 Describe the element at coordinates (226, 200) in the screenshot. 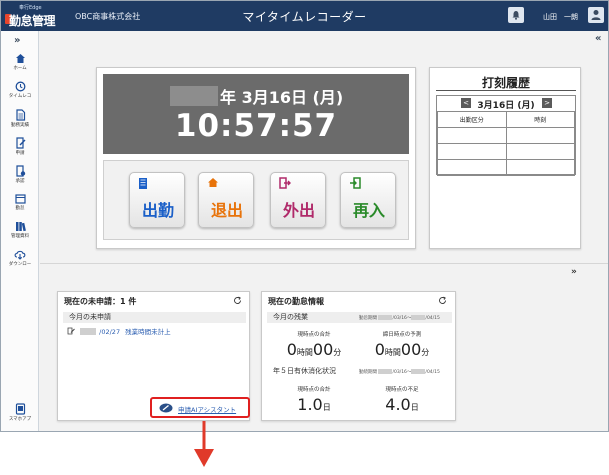

I see `clock-out-button: 退出` at that location.